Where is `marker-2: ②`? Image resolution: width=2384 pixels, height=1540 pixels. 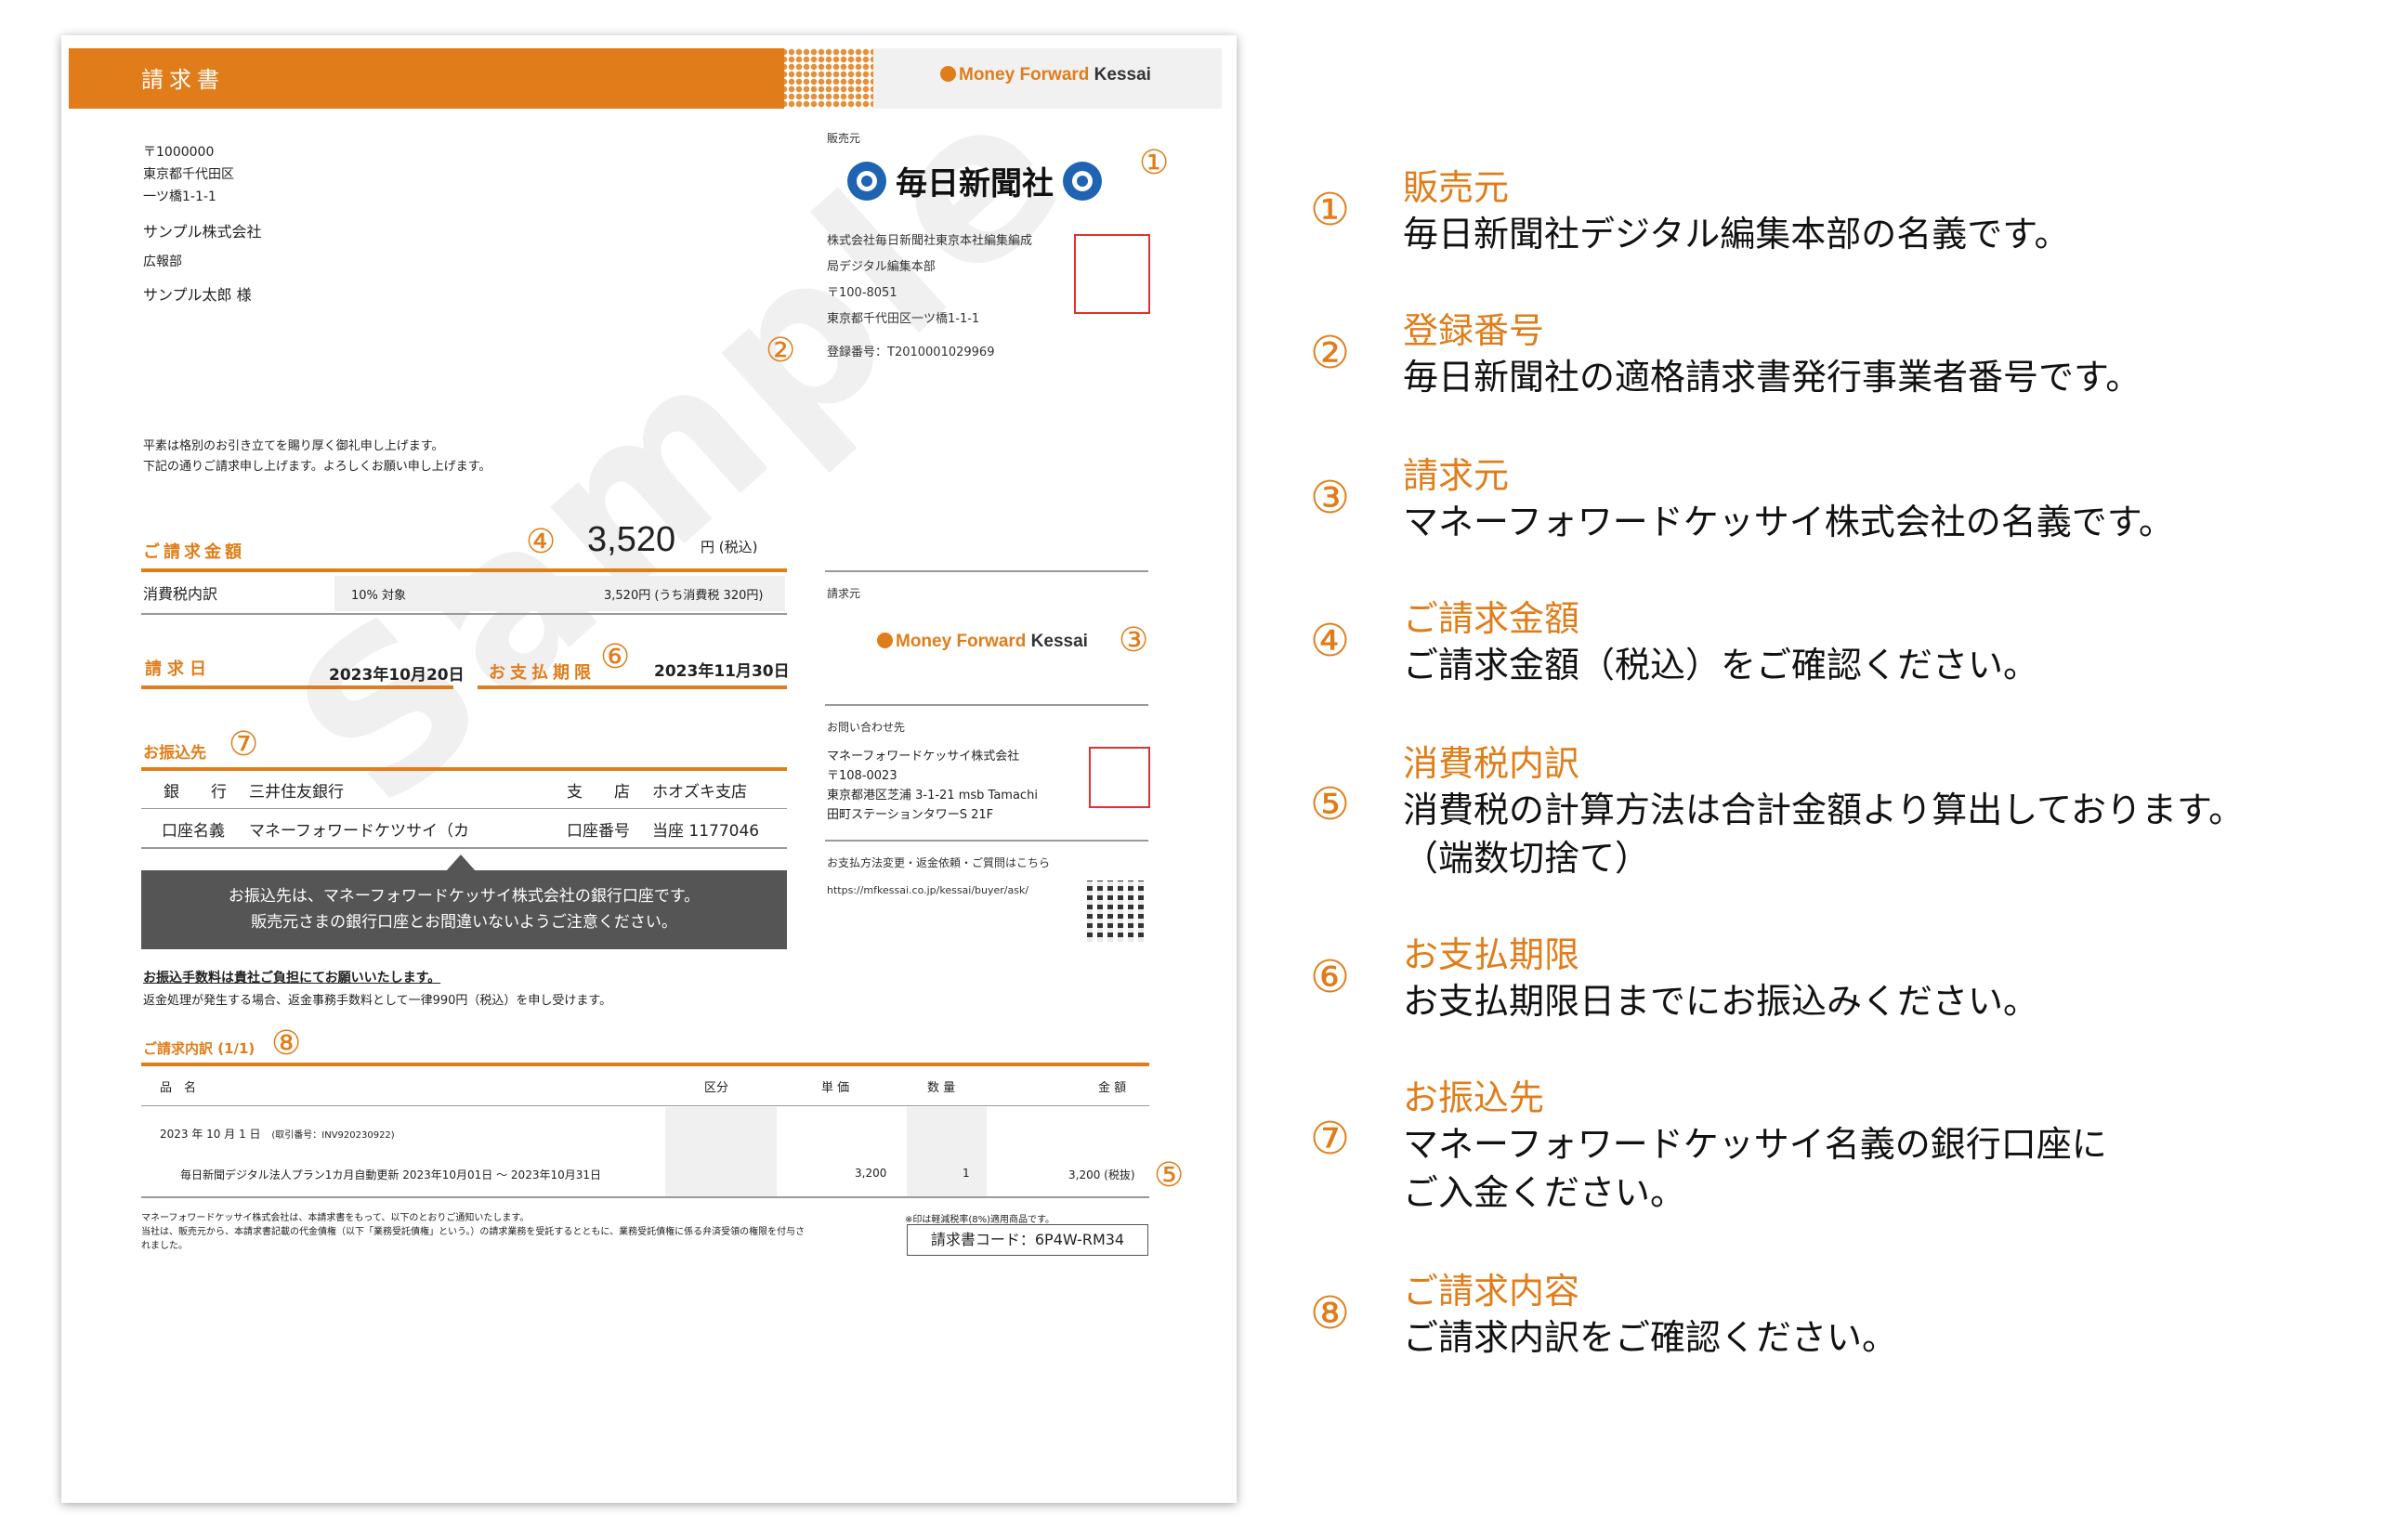
marker-2: ② is located at coordinates (781, 351).